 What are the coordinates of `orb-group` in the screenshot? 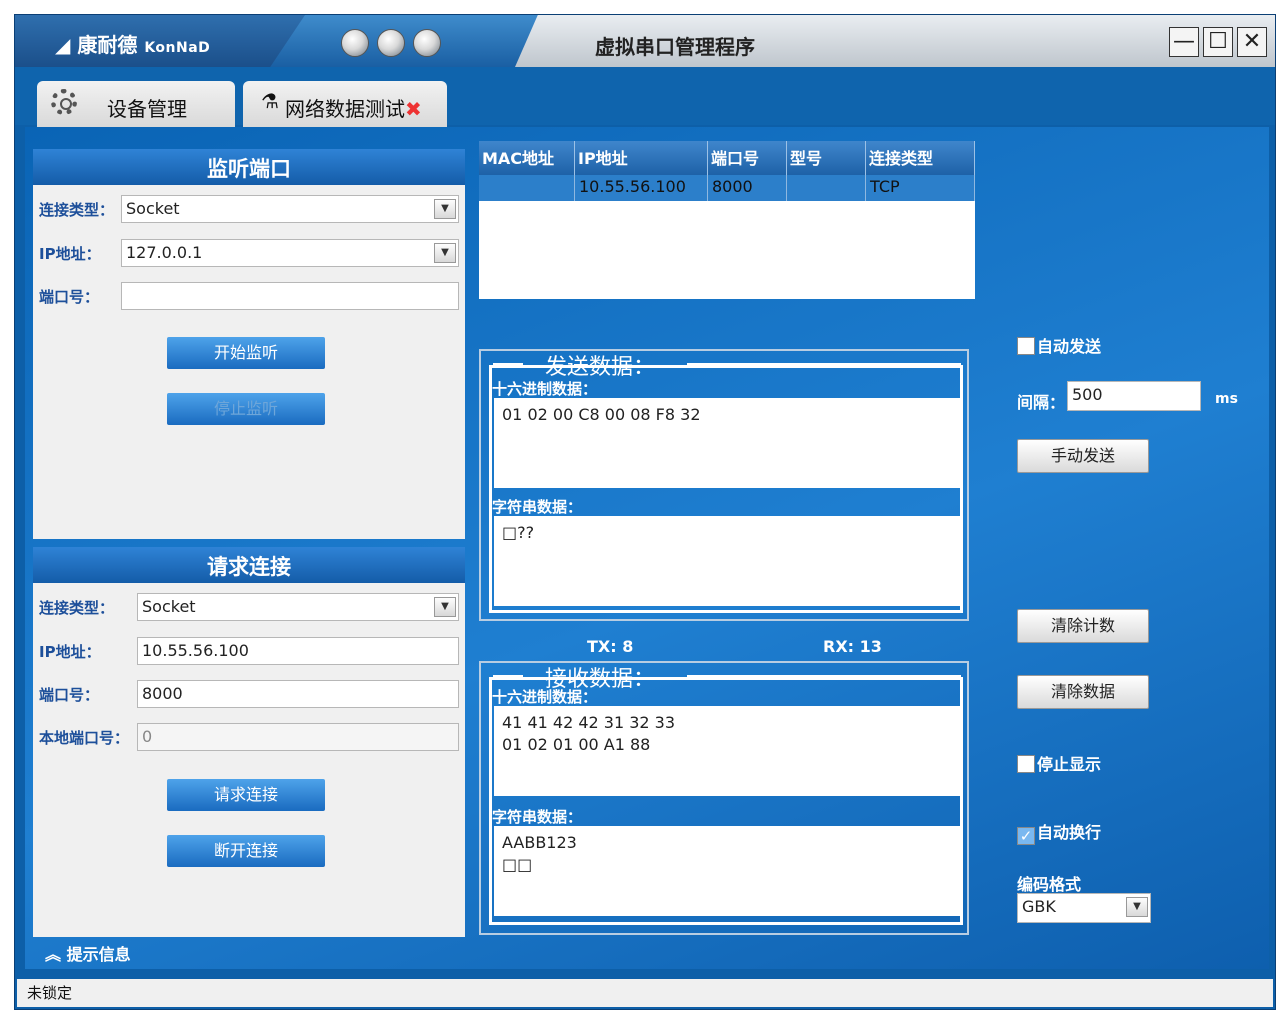 It's located at (395, 45).